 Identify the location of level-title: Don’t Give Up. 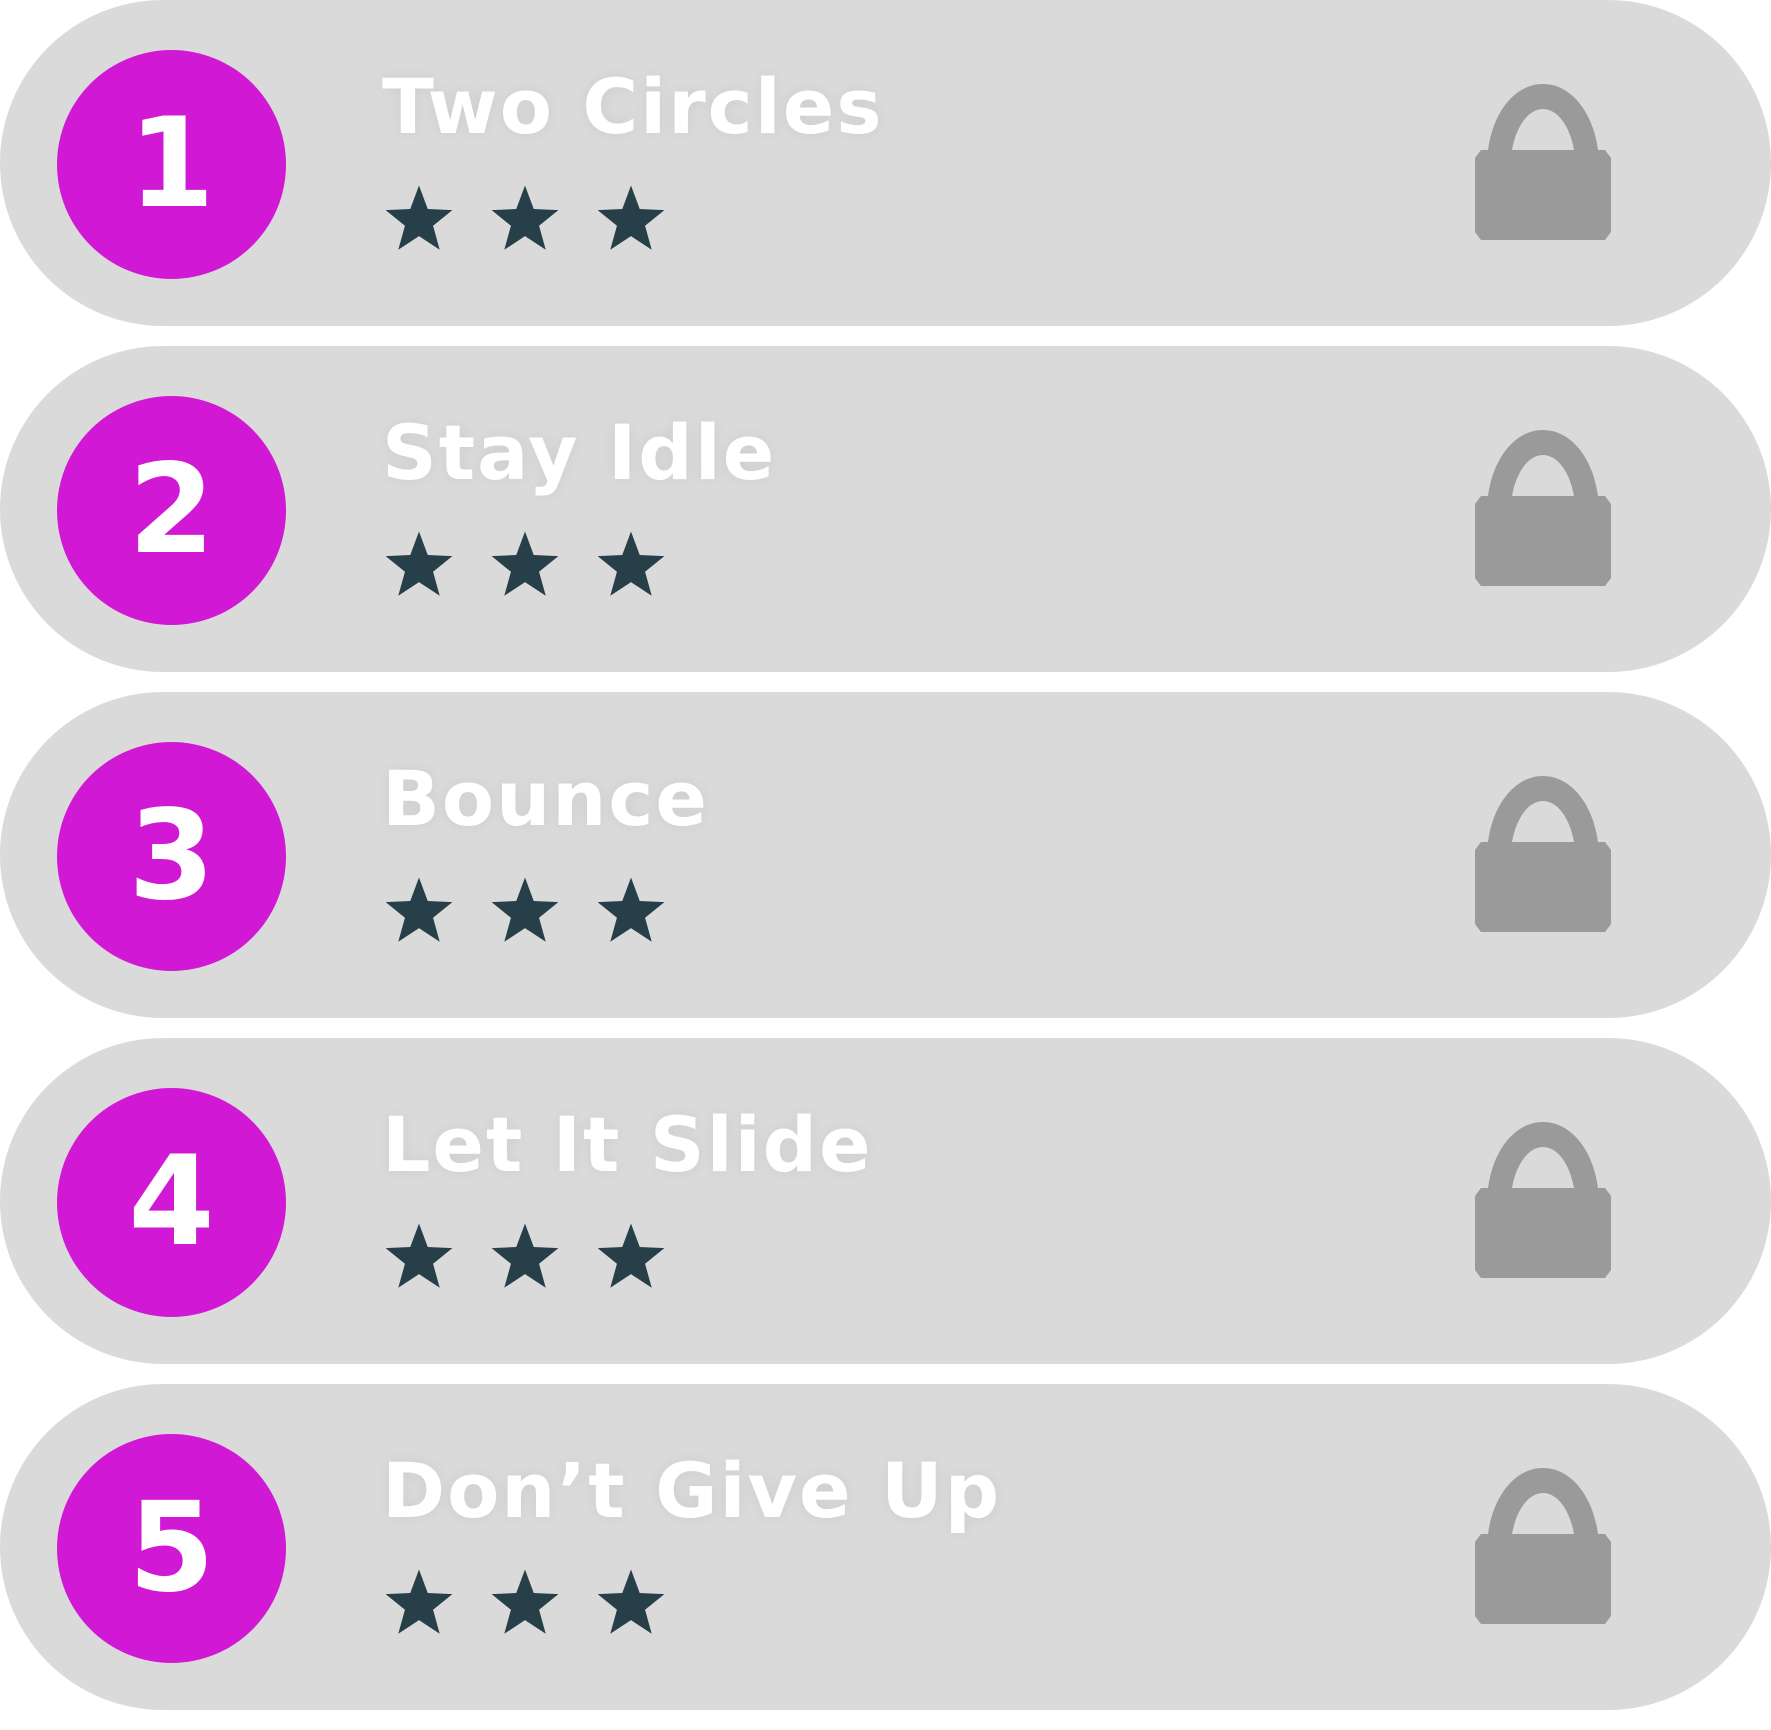
(692, 1490).